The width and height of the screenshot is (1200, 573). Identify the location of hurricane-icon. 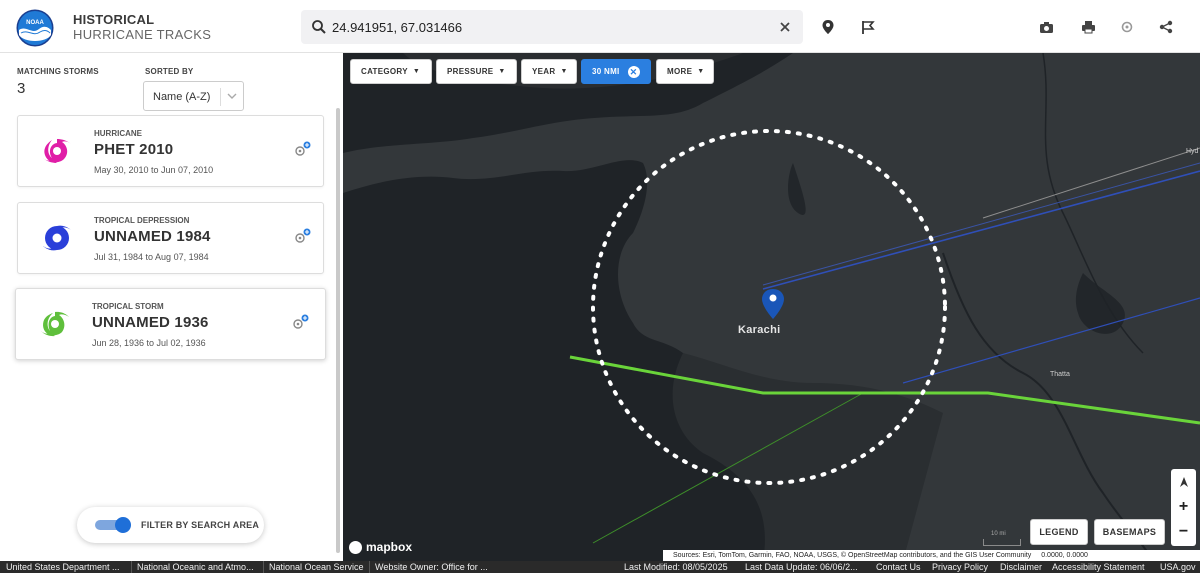
(57, 151).